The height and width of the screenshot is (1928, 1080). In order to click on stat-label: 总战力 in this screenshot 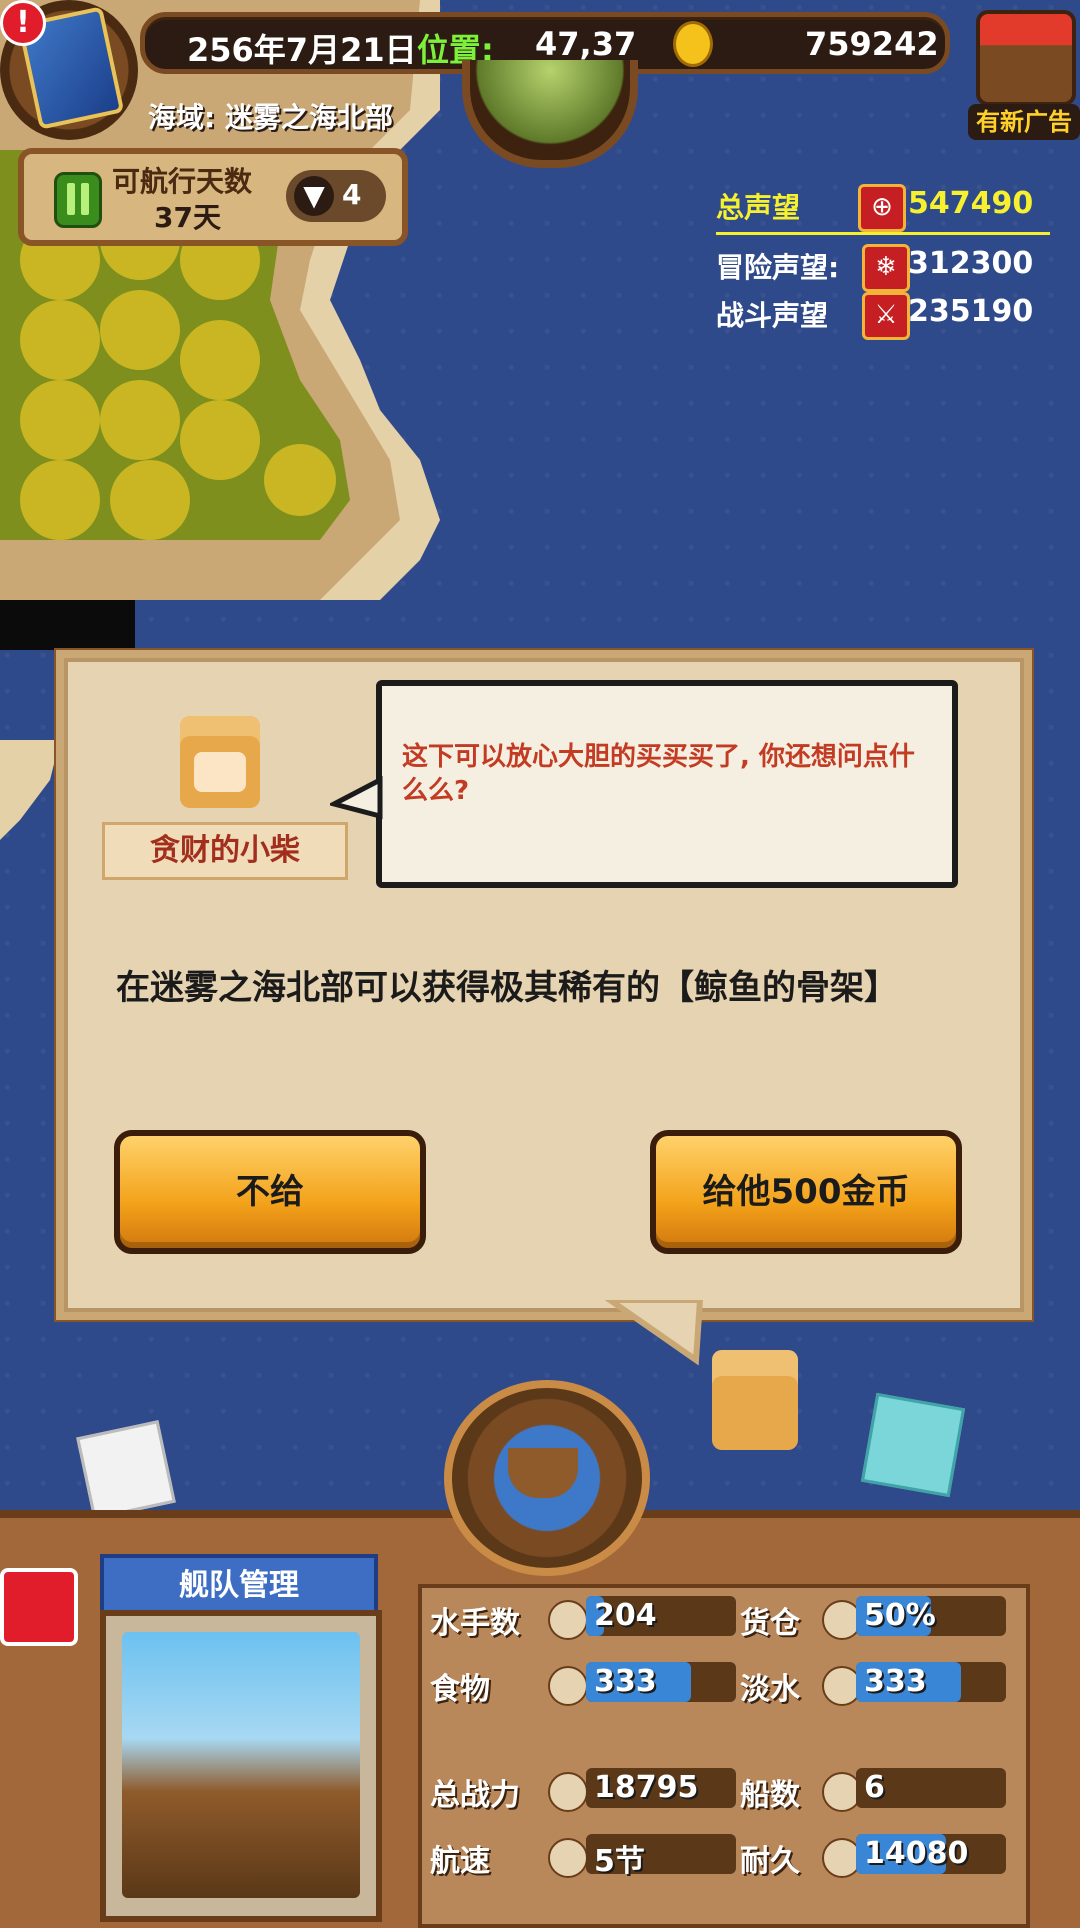, I will do `click(475, 1795)`.